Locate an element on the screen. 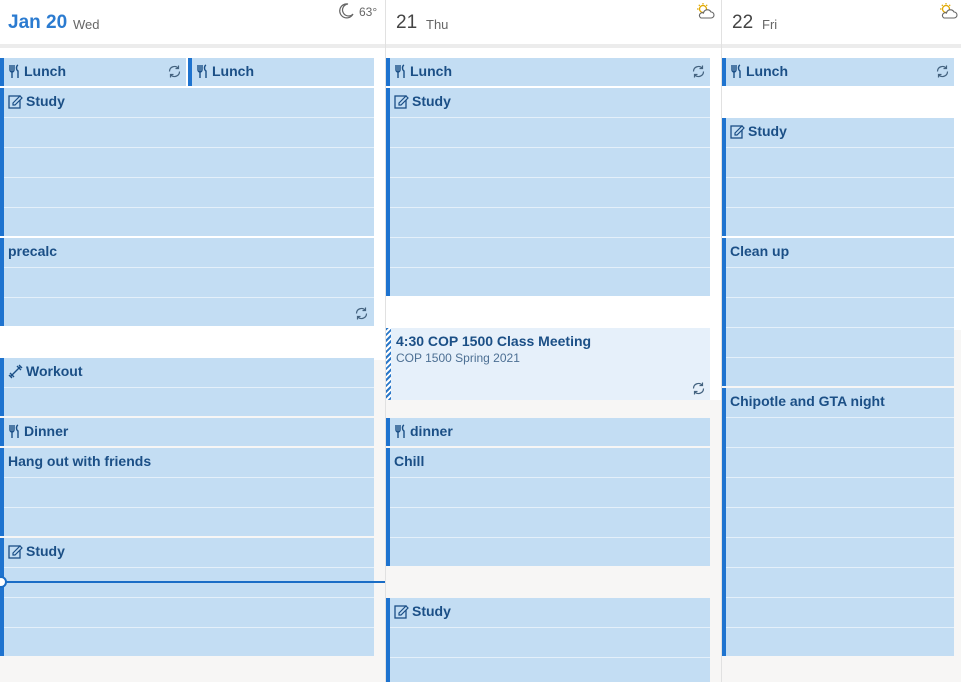 This screenshot has height=682, width=961. event-title-text: Chill is located at coordinates (409, 461).